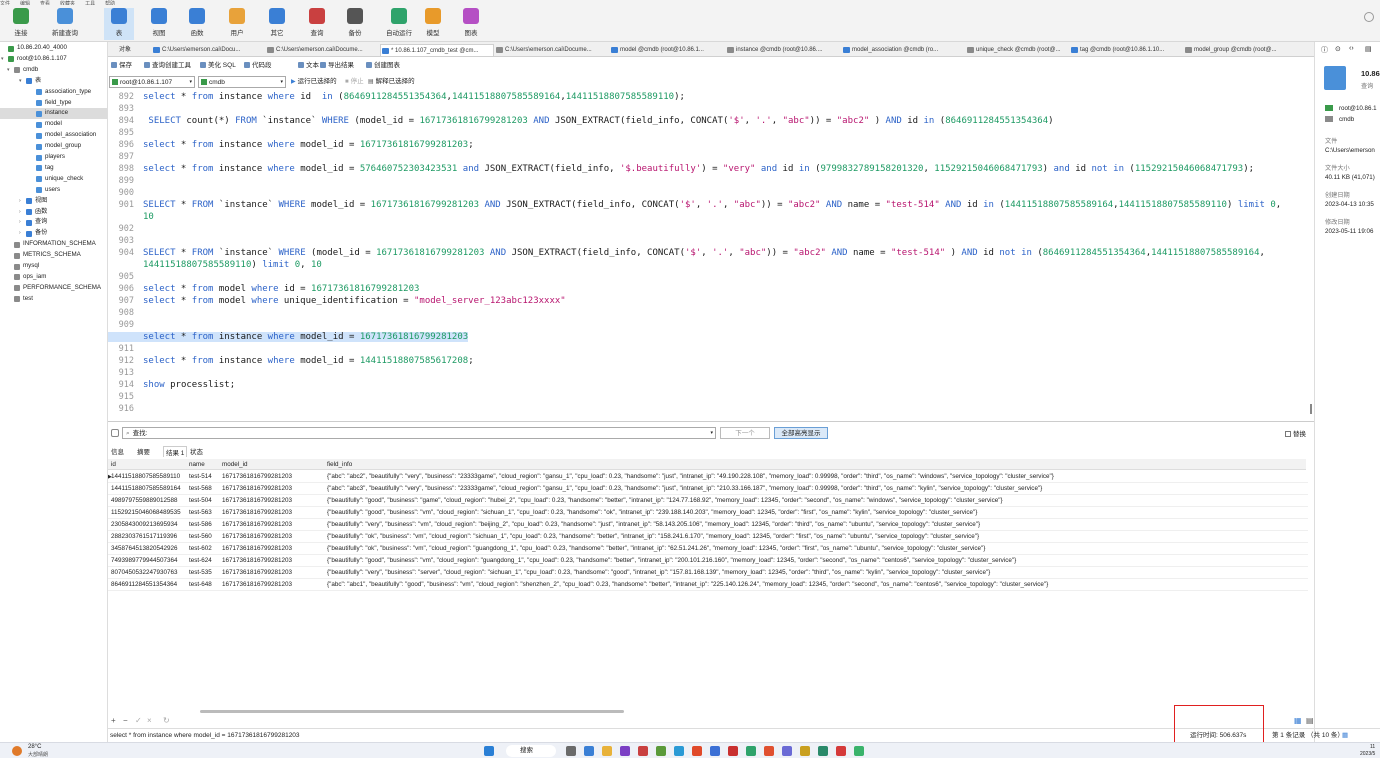 This screenshot has height=758, width=1380. What do you see at coordinates (53, 266) in the screenshot?
I see `tree-item: mysql` at bounding box center [53, 266].